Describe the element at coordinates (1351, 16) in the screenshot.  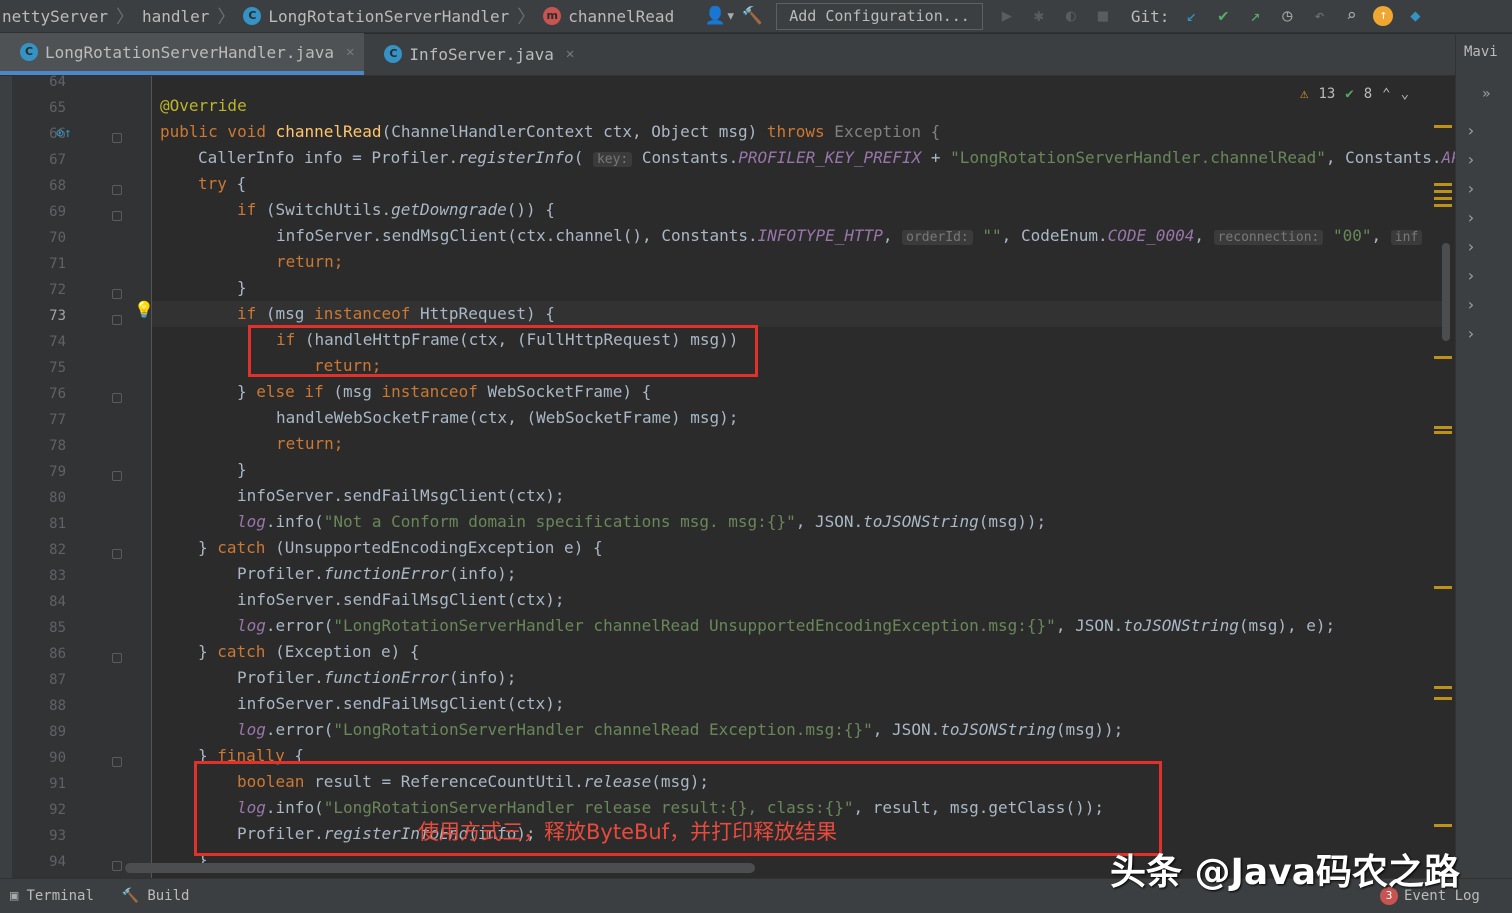
I see `search-icon: ⌕` at that location.